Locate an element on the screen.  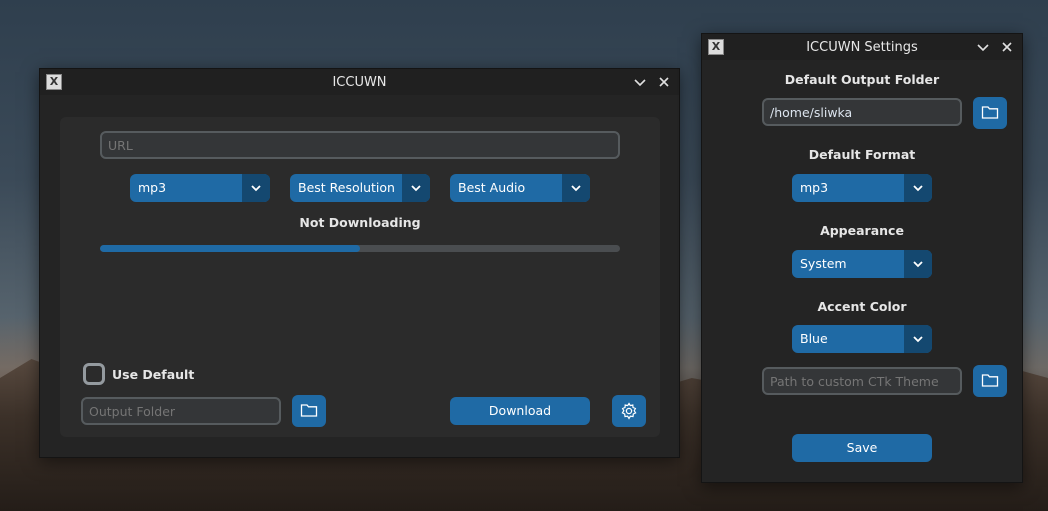
download-status: Not Downloading is located at coordinates (360, 222).